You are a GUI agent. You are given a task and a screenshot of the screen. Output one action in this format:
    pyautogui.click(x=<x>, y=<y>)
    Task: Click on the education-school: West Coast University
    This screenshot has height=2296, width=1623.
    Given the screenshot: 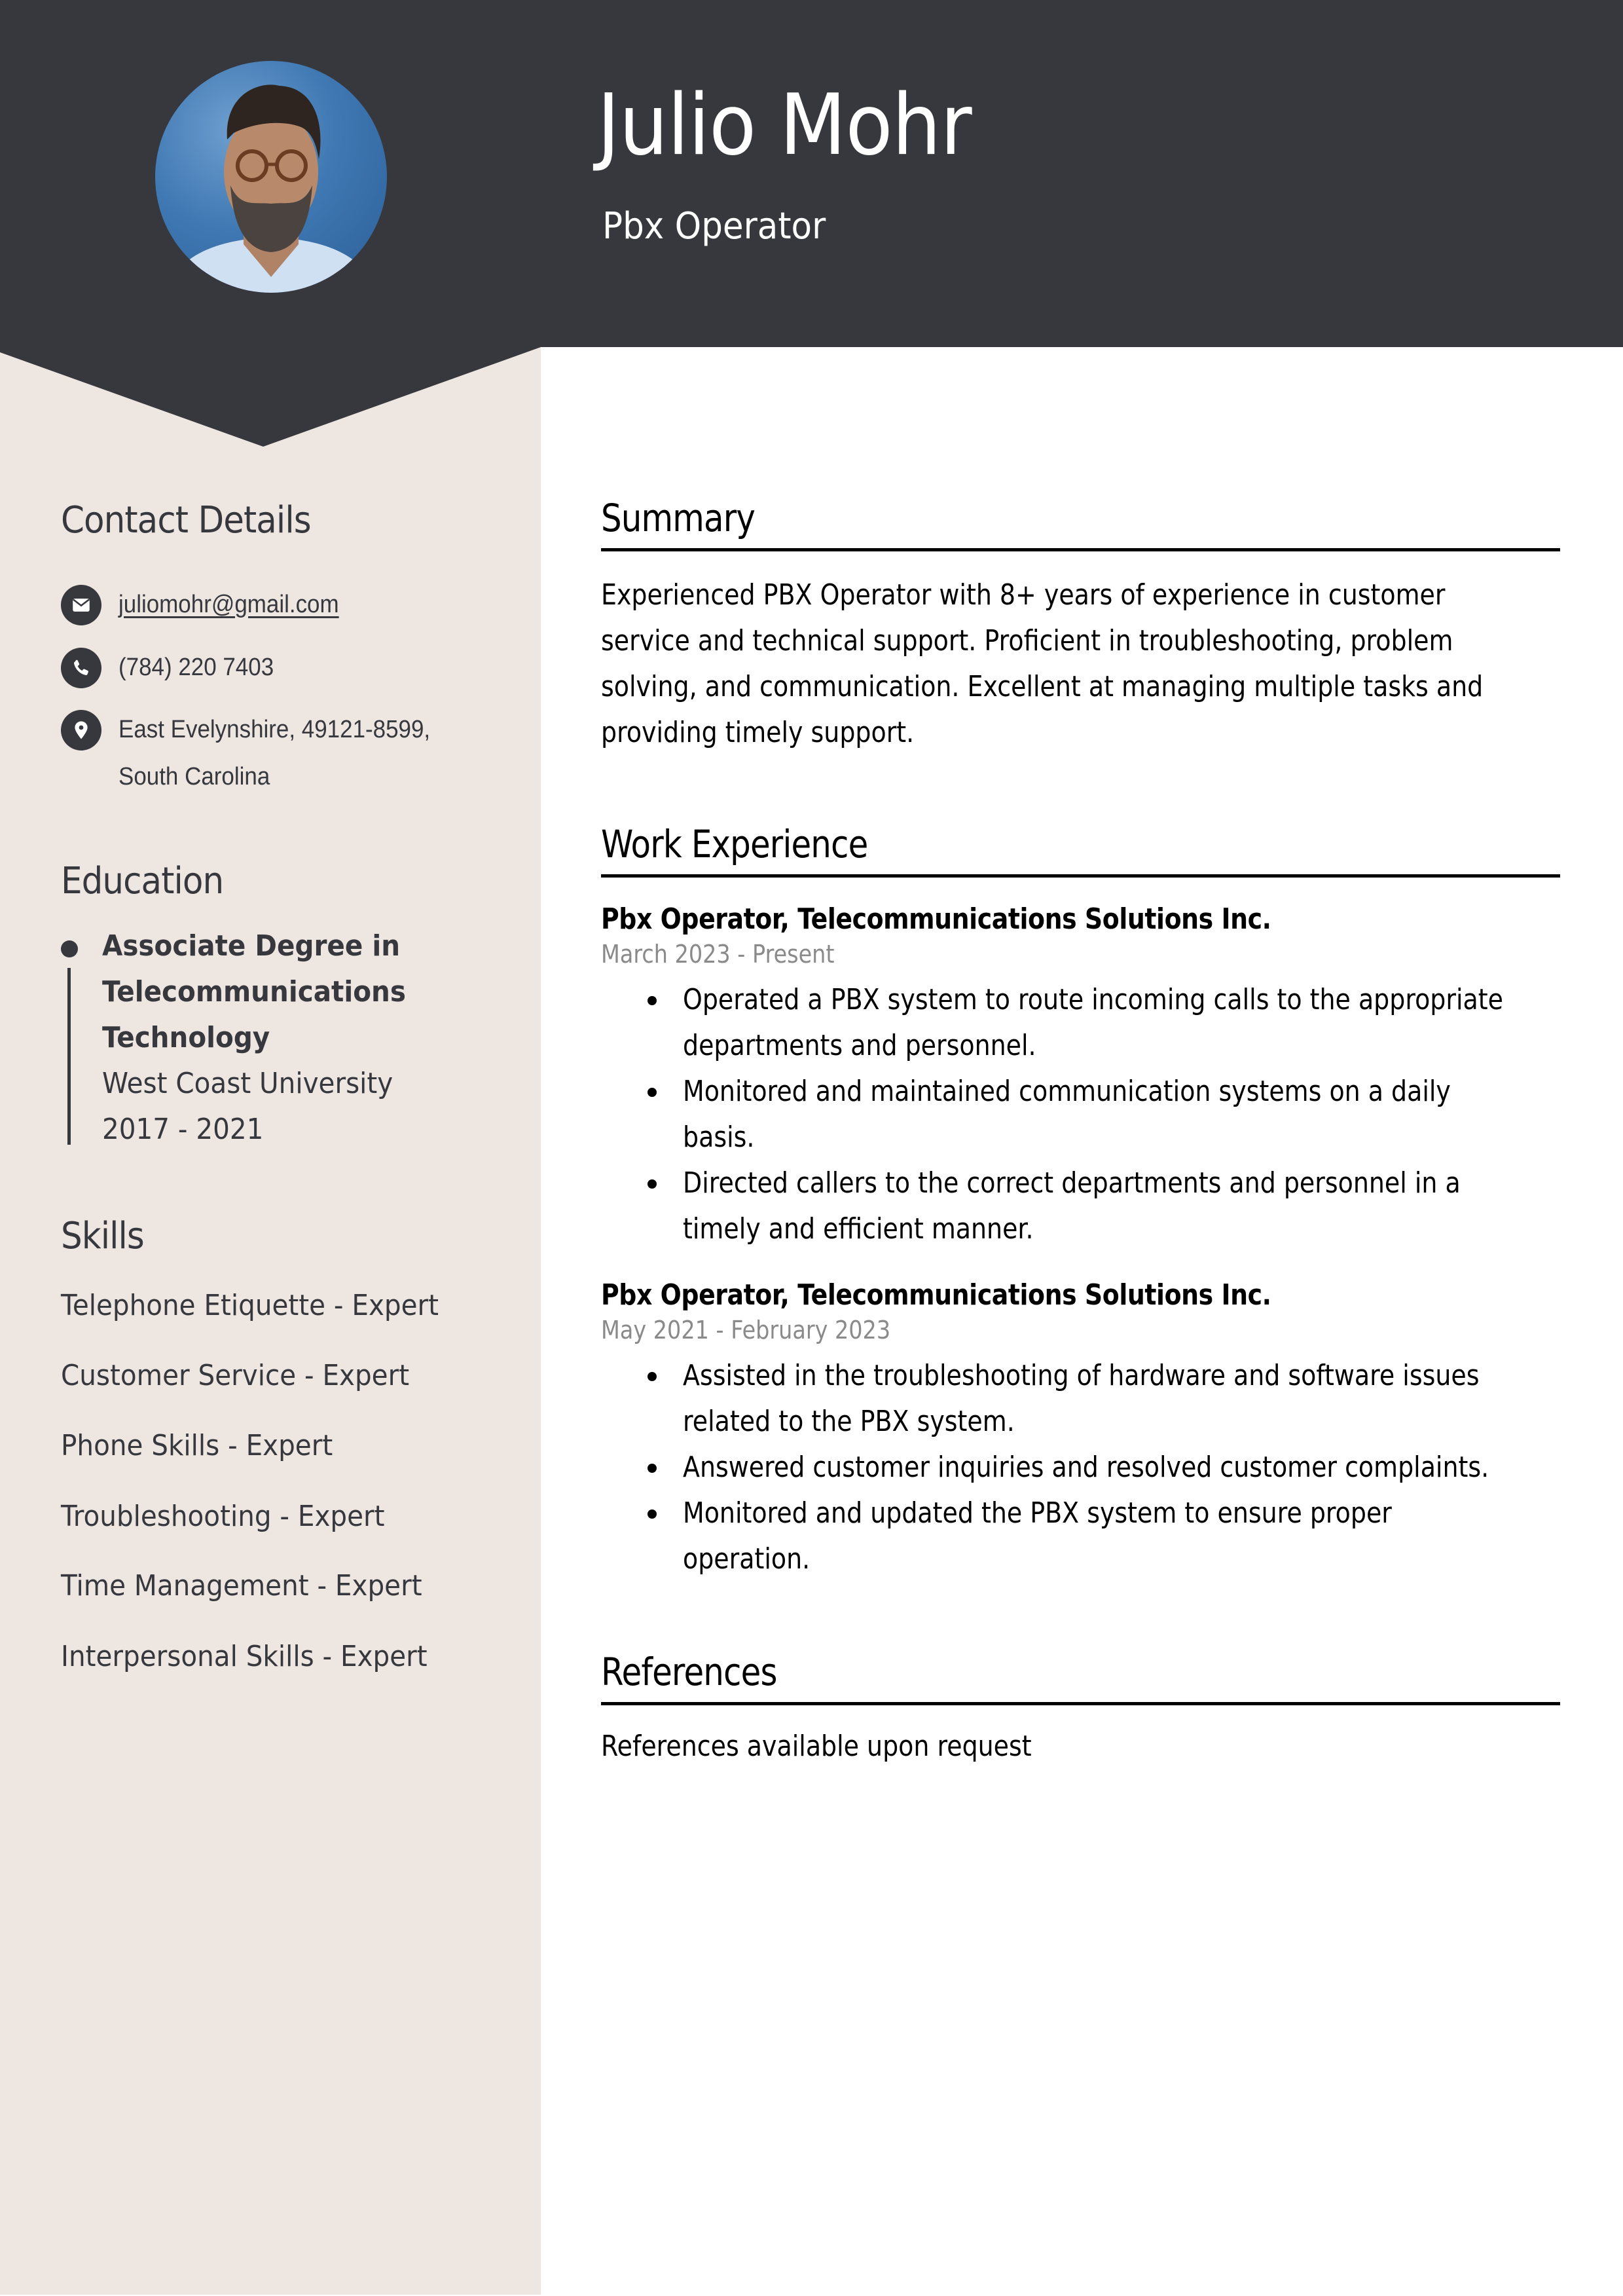 What is the action you would take?
    pyautogui.click(x=247, y=1084)
    